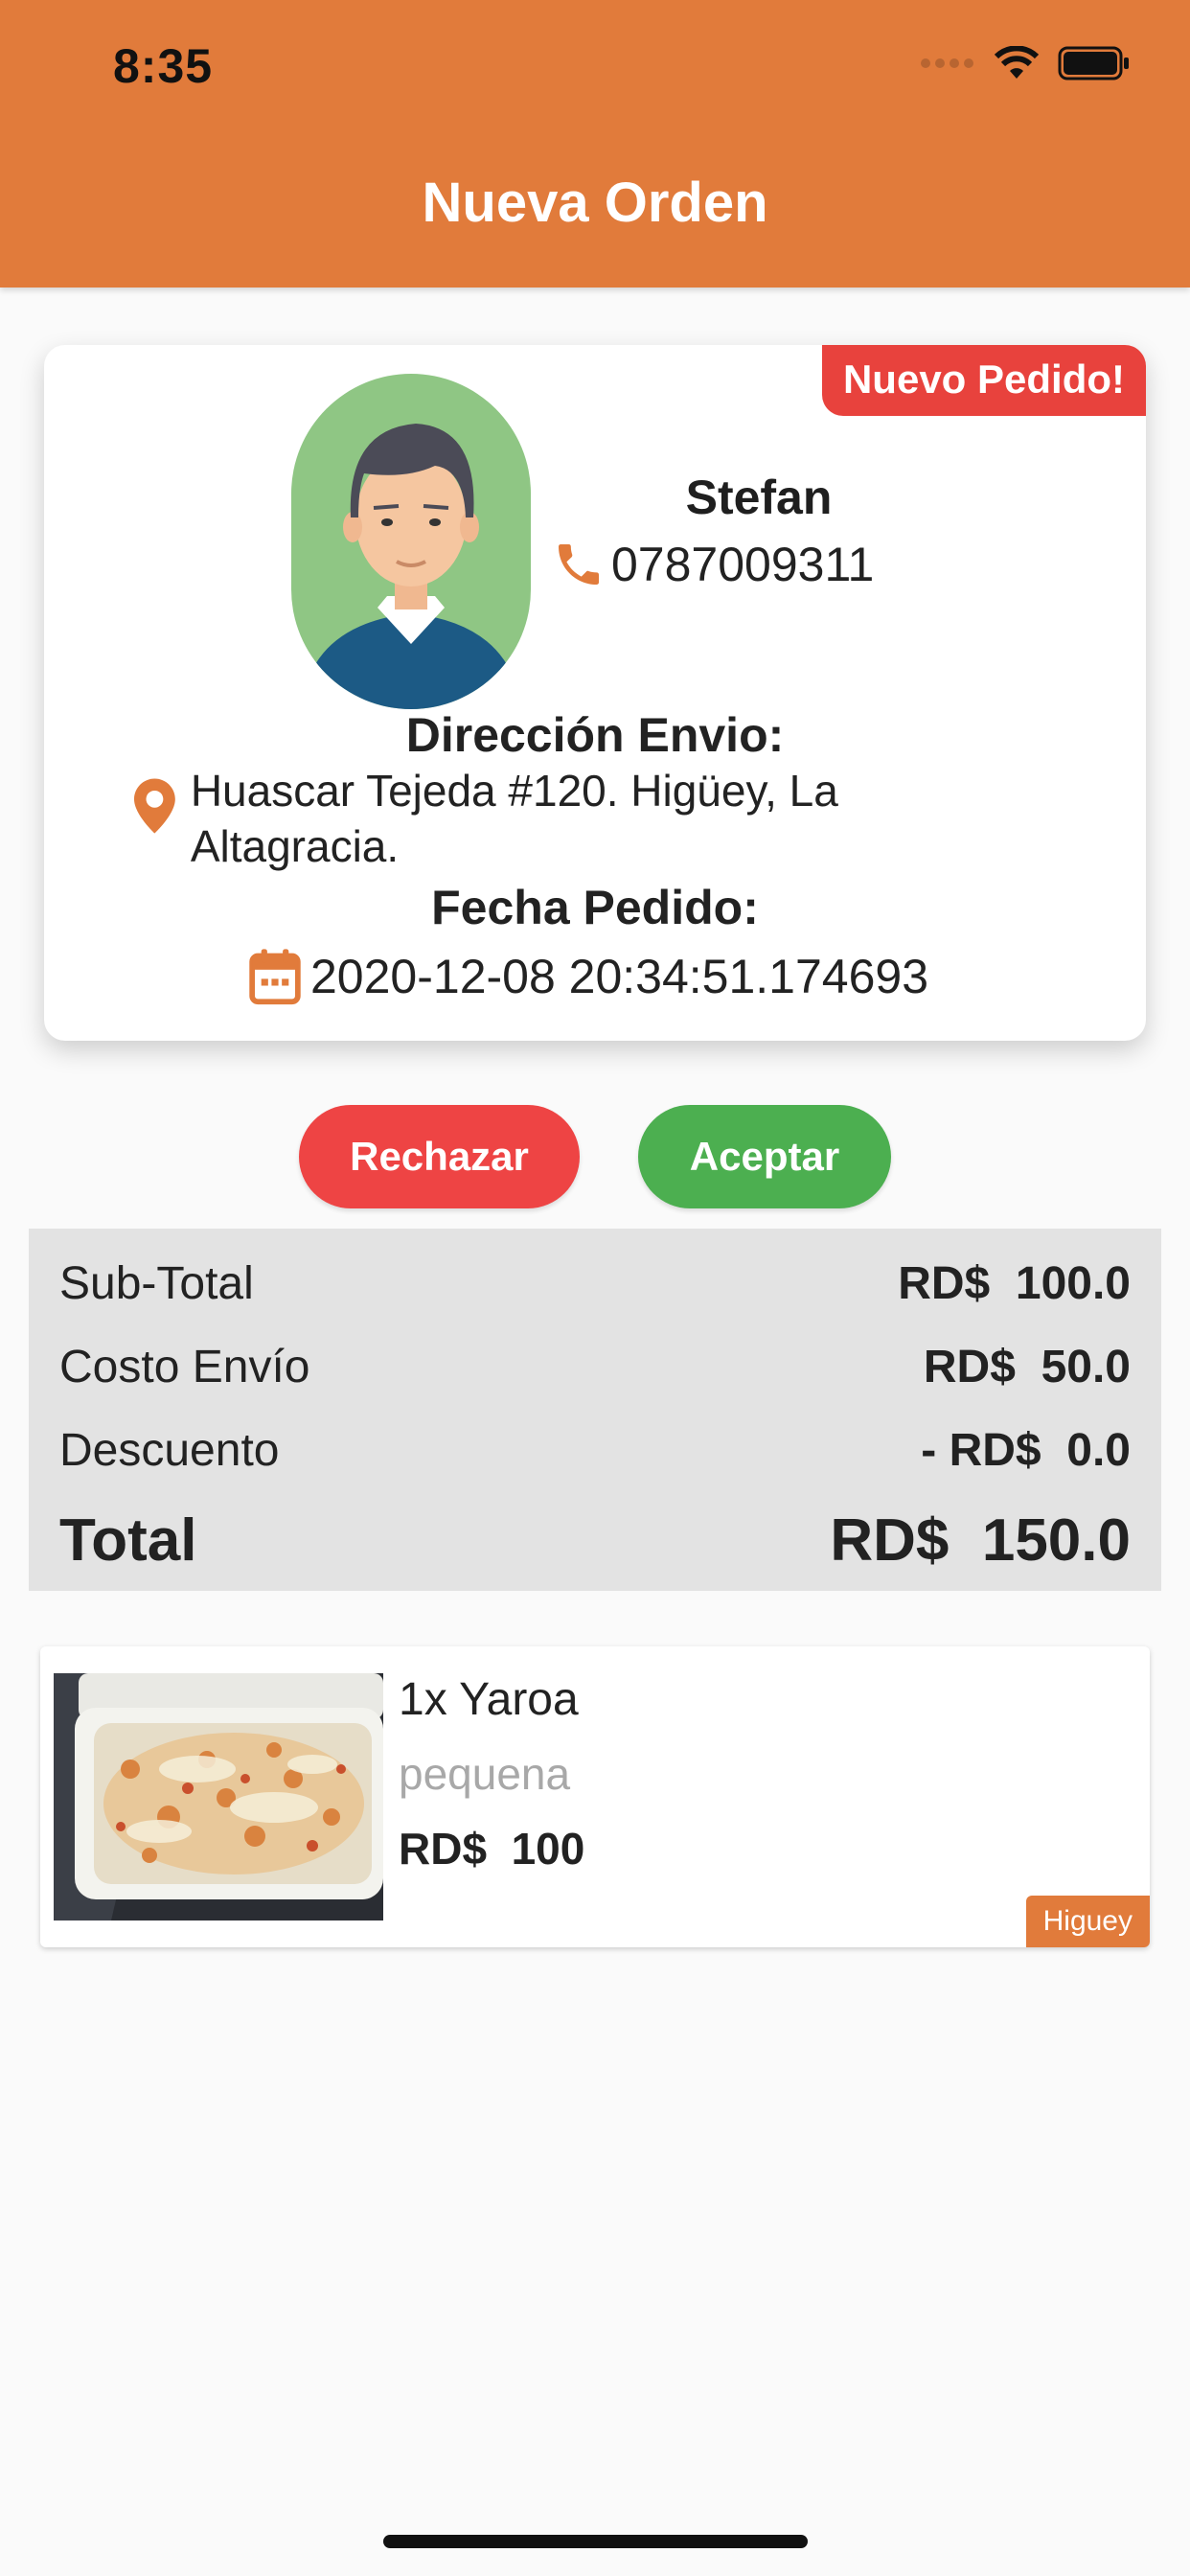  What do you see at coordinates (275, 977) in the screenshot?
I see `calendar-icon` at bounding box center [275, 977].